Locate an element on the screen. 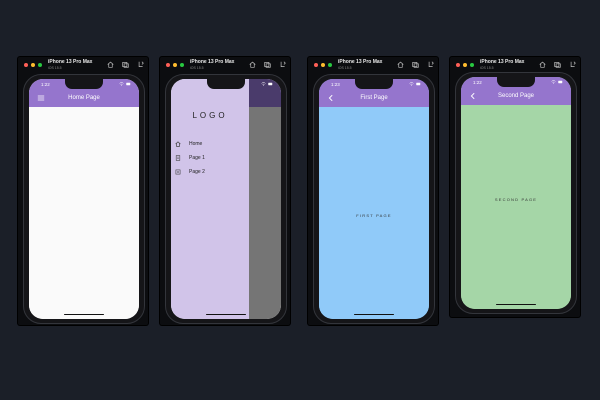 The width and height of the screenshot is (600, 400). page-center-text: SECOND PAGE is located at coordinates (516, 199).